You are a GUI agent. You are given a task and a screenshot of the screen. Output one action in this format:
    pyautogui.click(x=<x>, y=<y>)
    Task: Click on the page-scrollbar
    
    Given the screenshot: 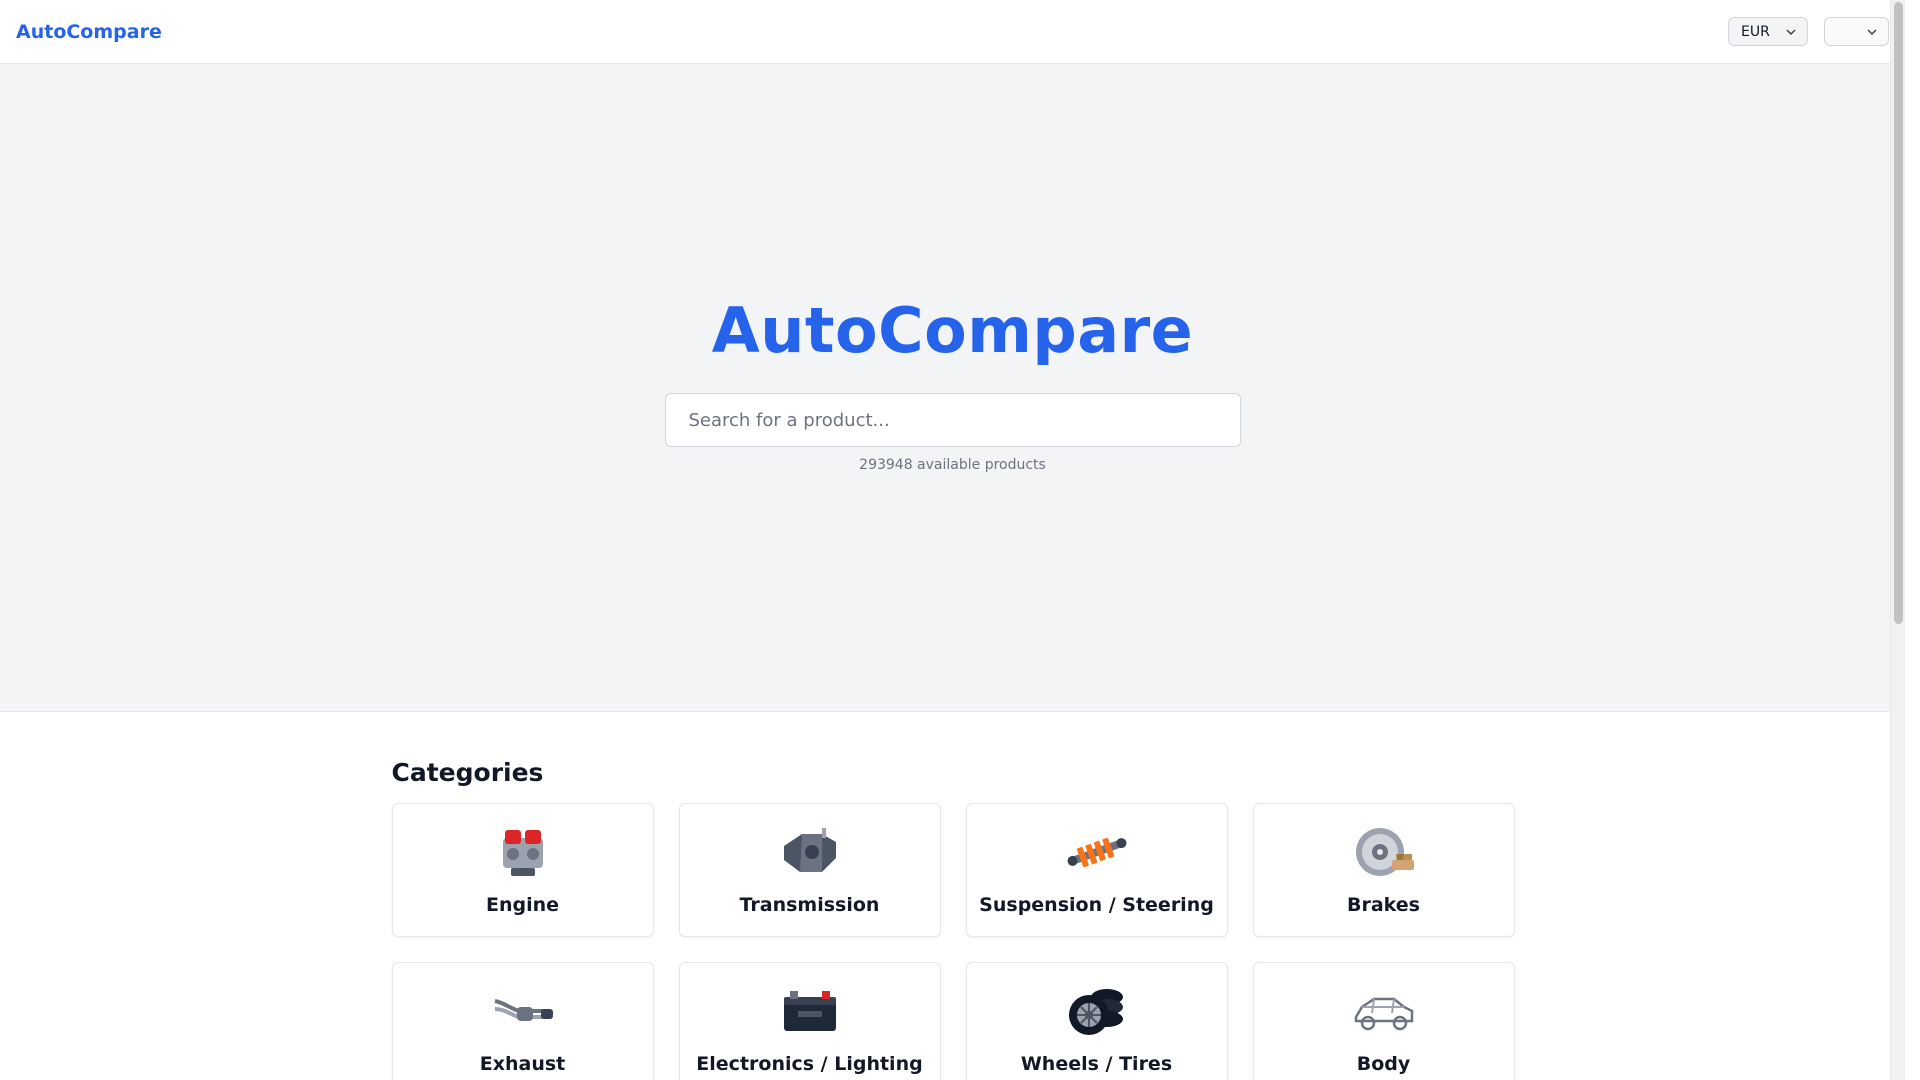 What is the action you would take?
    pyautogui.click(x=1897, y=540)
    